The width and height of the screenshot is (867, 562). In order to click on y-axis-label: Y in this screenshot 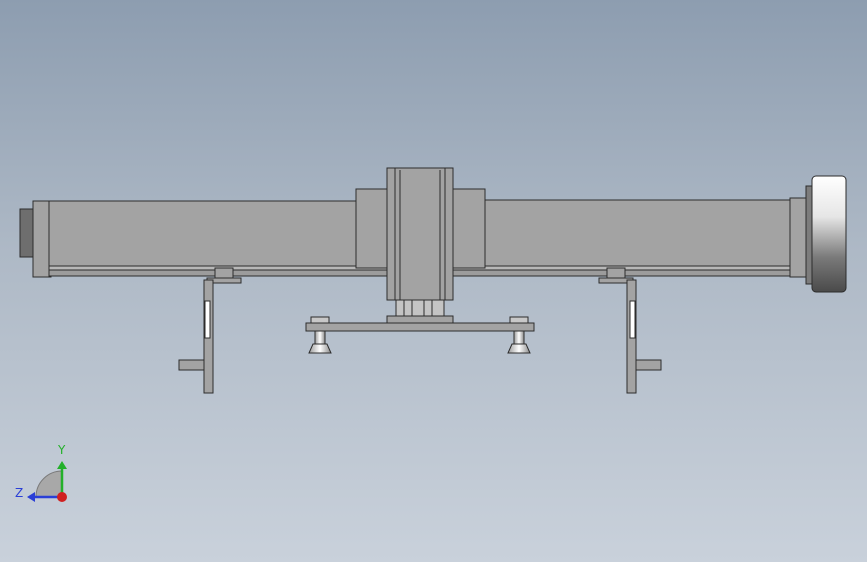, I will do `click(62, 450)`.